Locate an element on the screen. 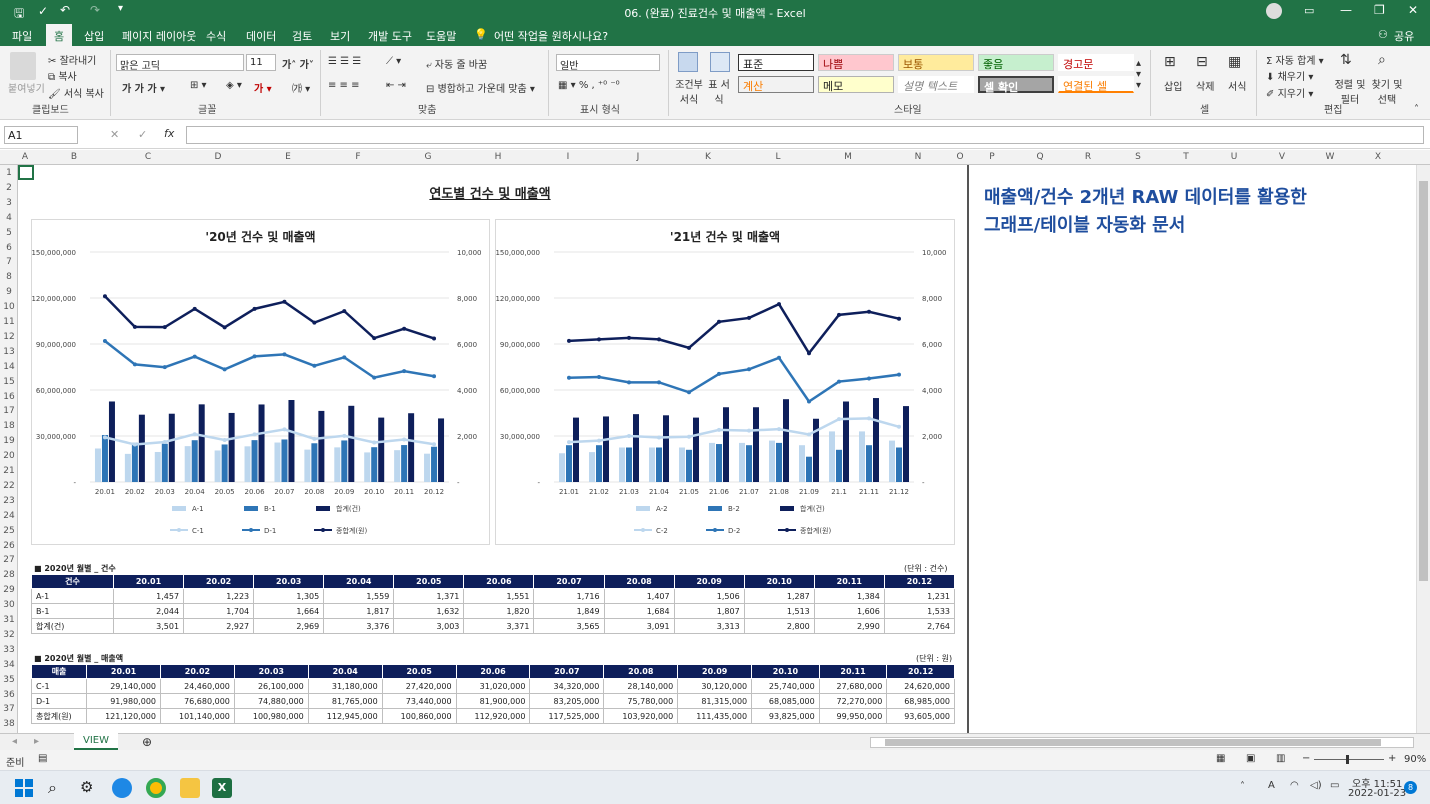 The height and width of the screenshot is (804, 1430). conditional-format-button: 조건부 서식 is located at coordinates (689, 91).